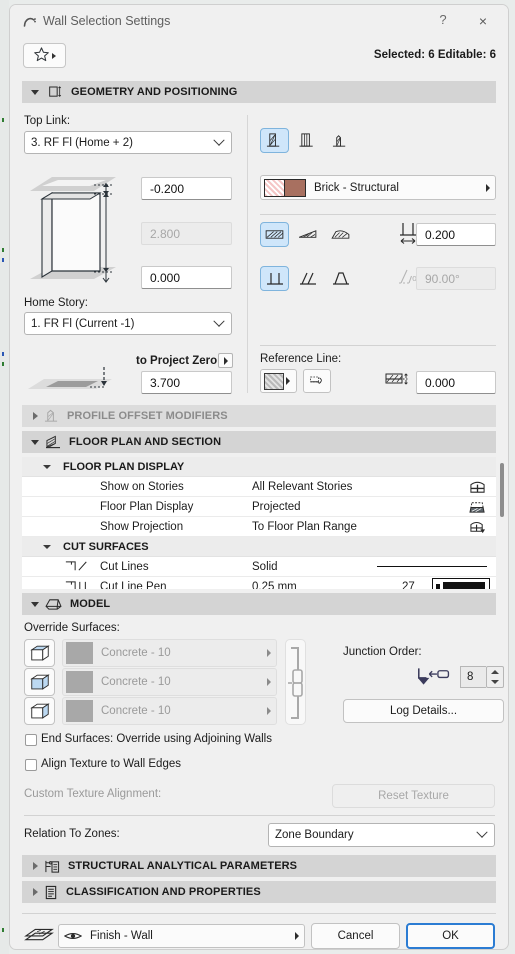  Describe the element at coordinates (128, 142) in the screenshot. I see `top-link-select: 3. RF Fl (Home + 2)` at that location.